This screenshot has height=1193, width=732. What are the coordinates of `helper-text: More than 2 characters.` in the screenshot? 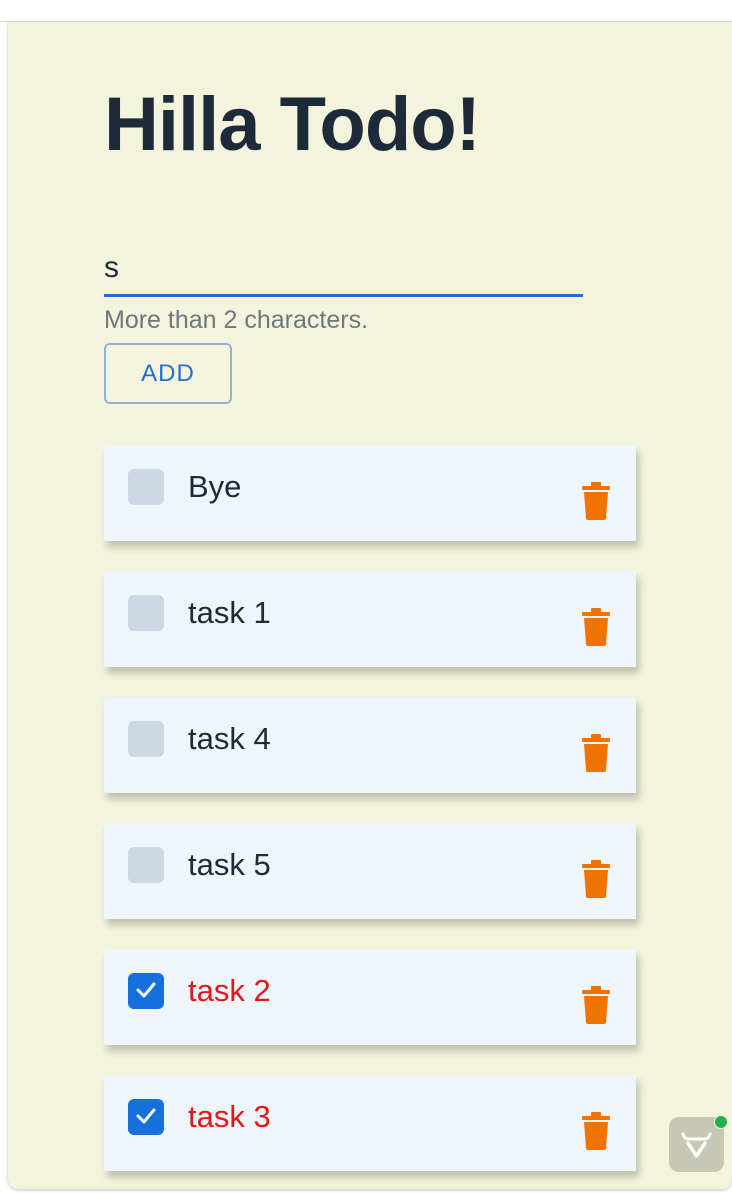 It's located at (236, 320).